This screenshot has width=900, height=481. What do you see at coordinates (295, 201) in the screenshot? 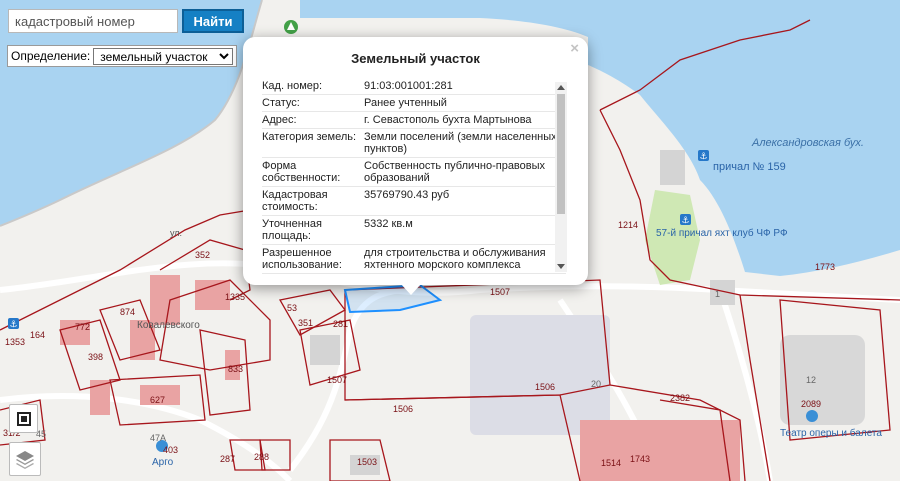
I see `info-key: Кадастровая стоимость:` at bounding box center [295, 201].